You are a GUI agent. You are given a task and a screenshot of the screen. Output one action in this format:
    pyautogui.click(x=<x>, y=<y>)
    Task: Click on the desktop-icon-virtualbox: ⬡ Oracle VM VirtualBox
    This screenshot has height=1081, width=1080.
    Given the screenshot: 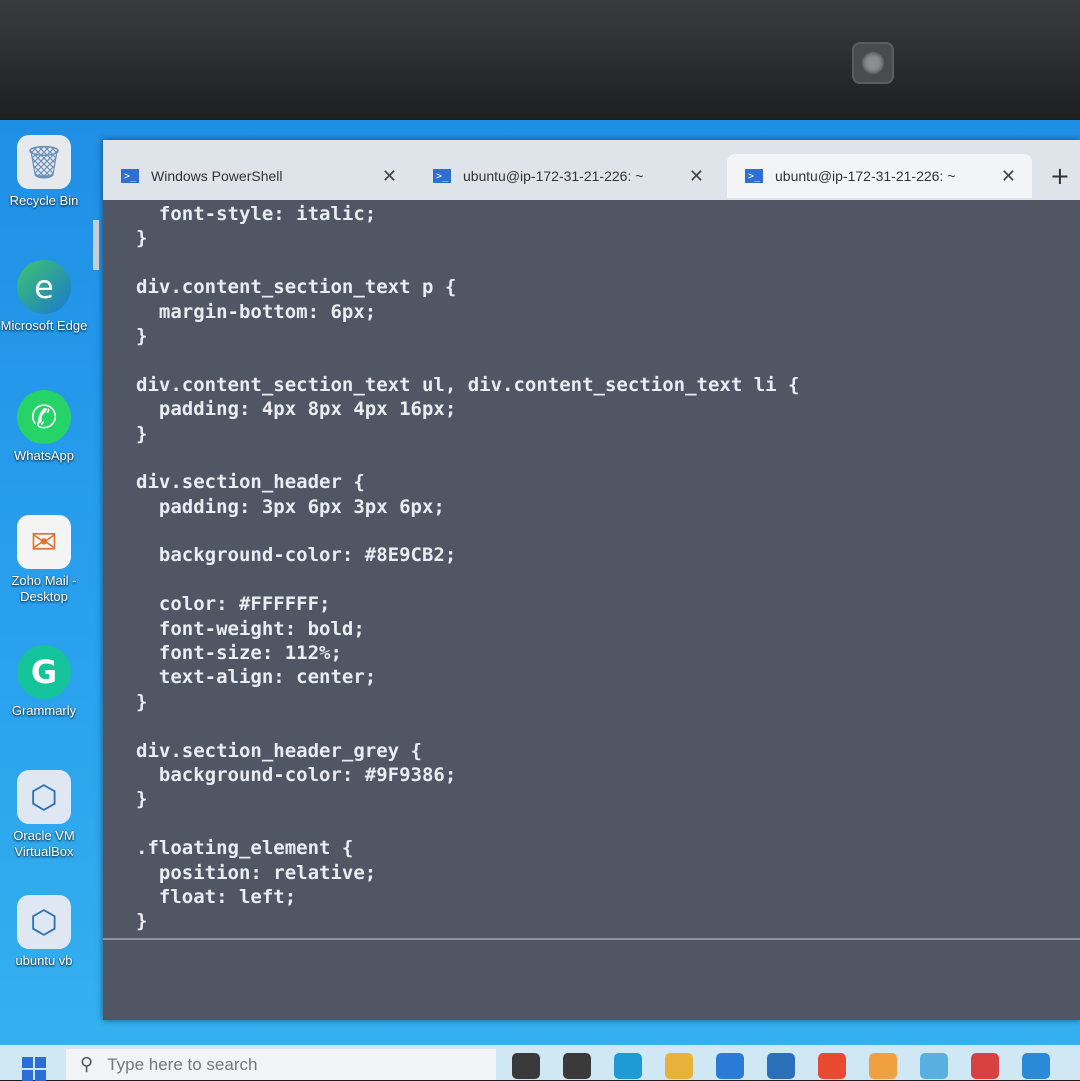 What is the action you would take?
    pyautogui.click(x=44, y=815)
    